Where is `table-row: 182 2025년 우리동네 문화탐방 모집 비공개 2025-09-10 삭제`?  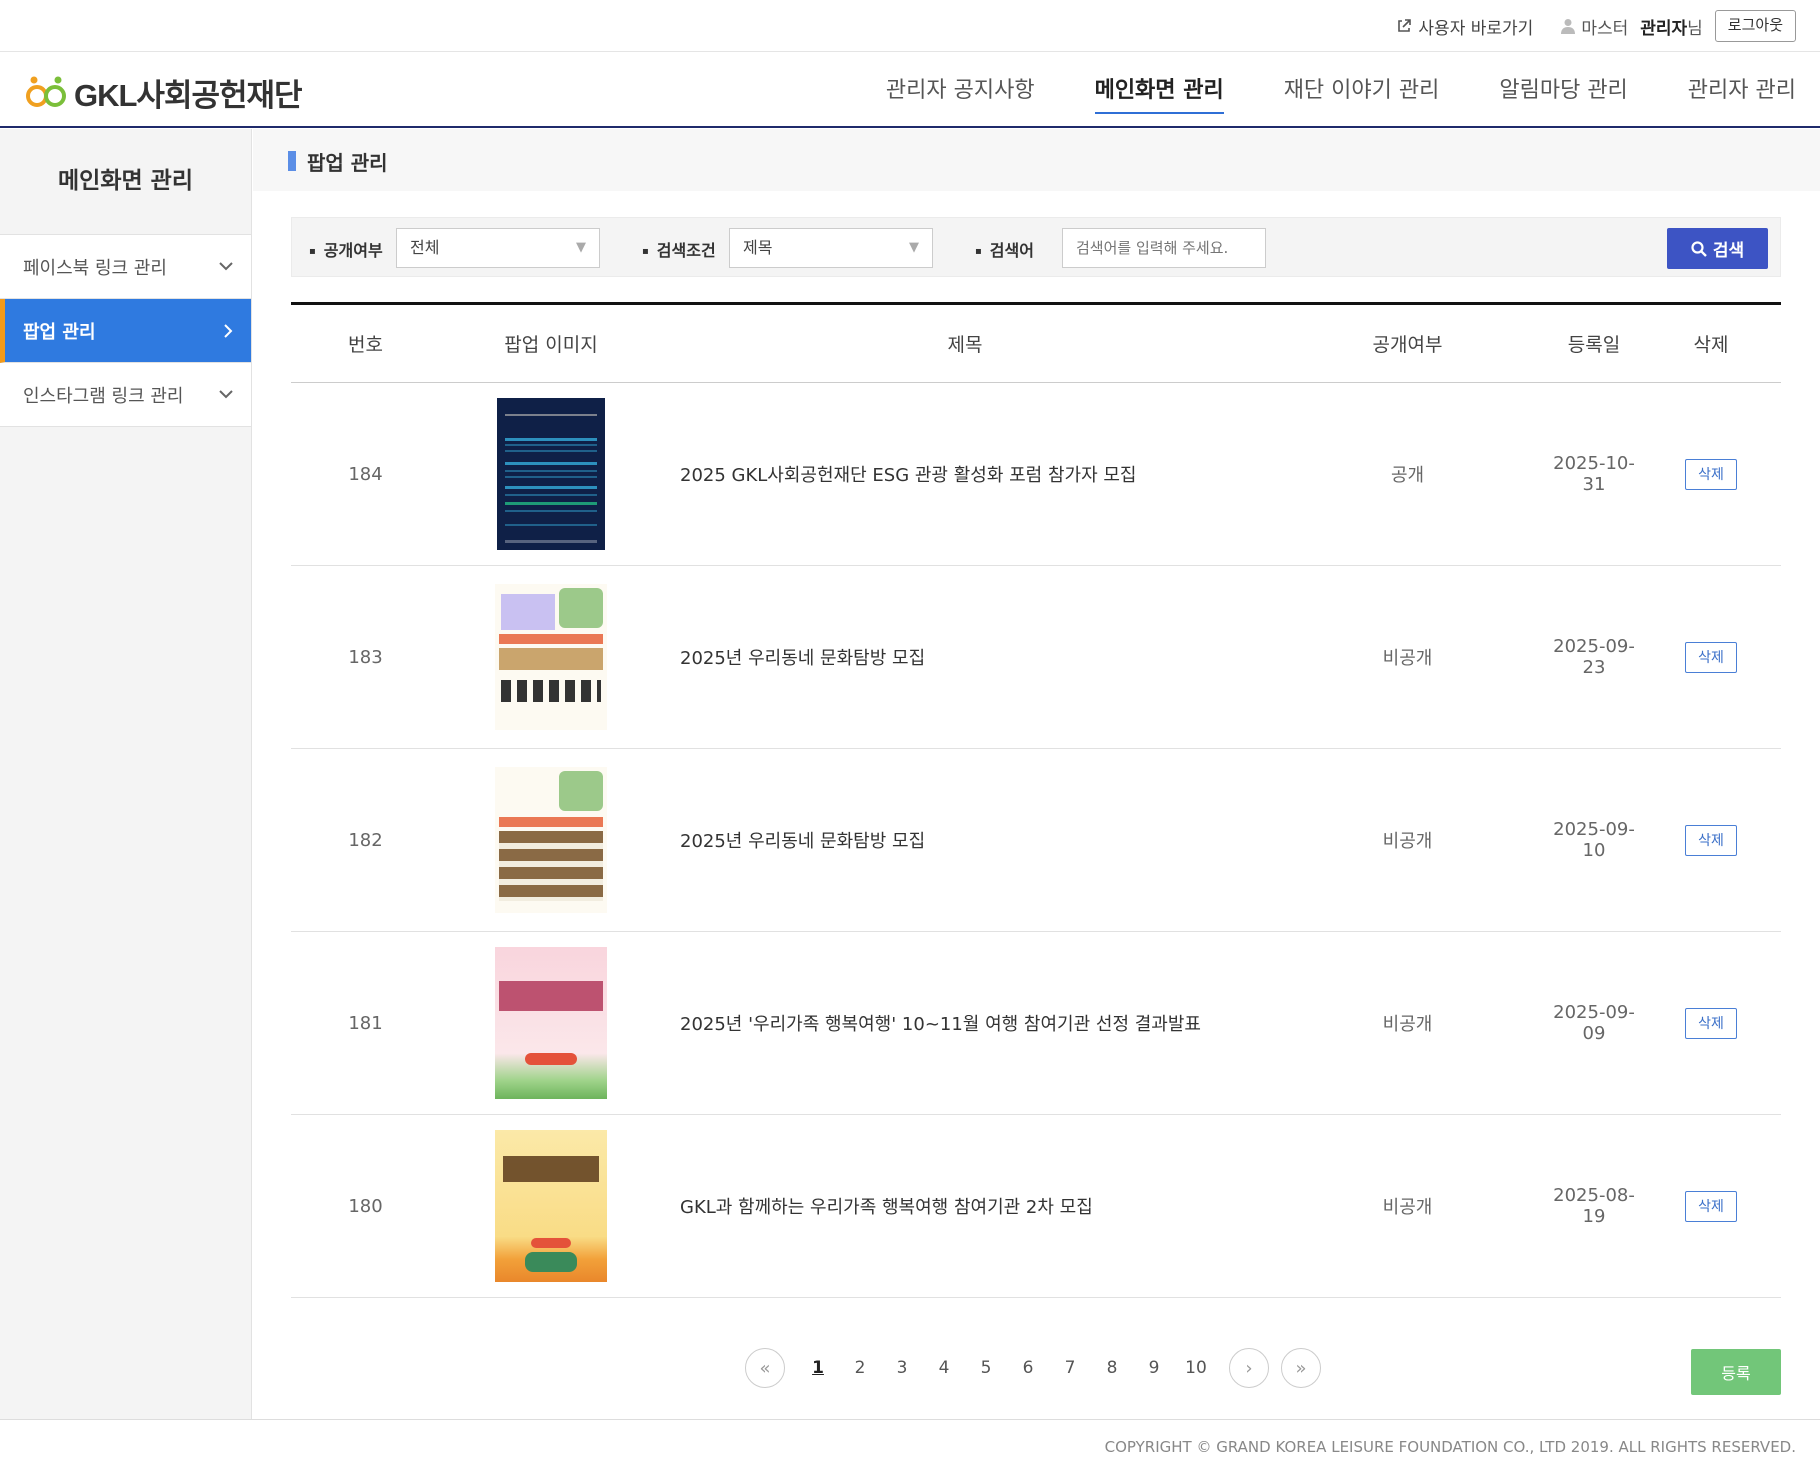
table-row: 182 2025년 우리동네 문화탐방 모집 비공개 2025-09-10 삭제 is located at coordinates (1036, 840).